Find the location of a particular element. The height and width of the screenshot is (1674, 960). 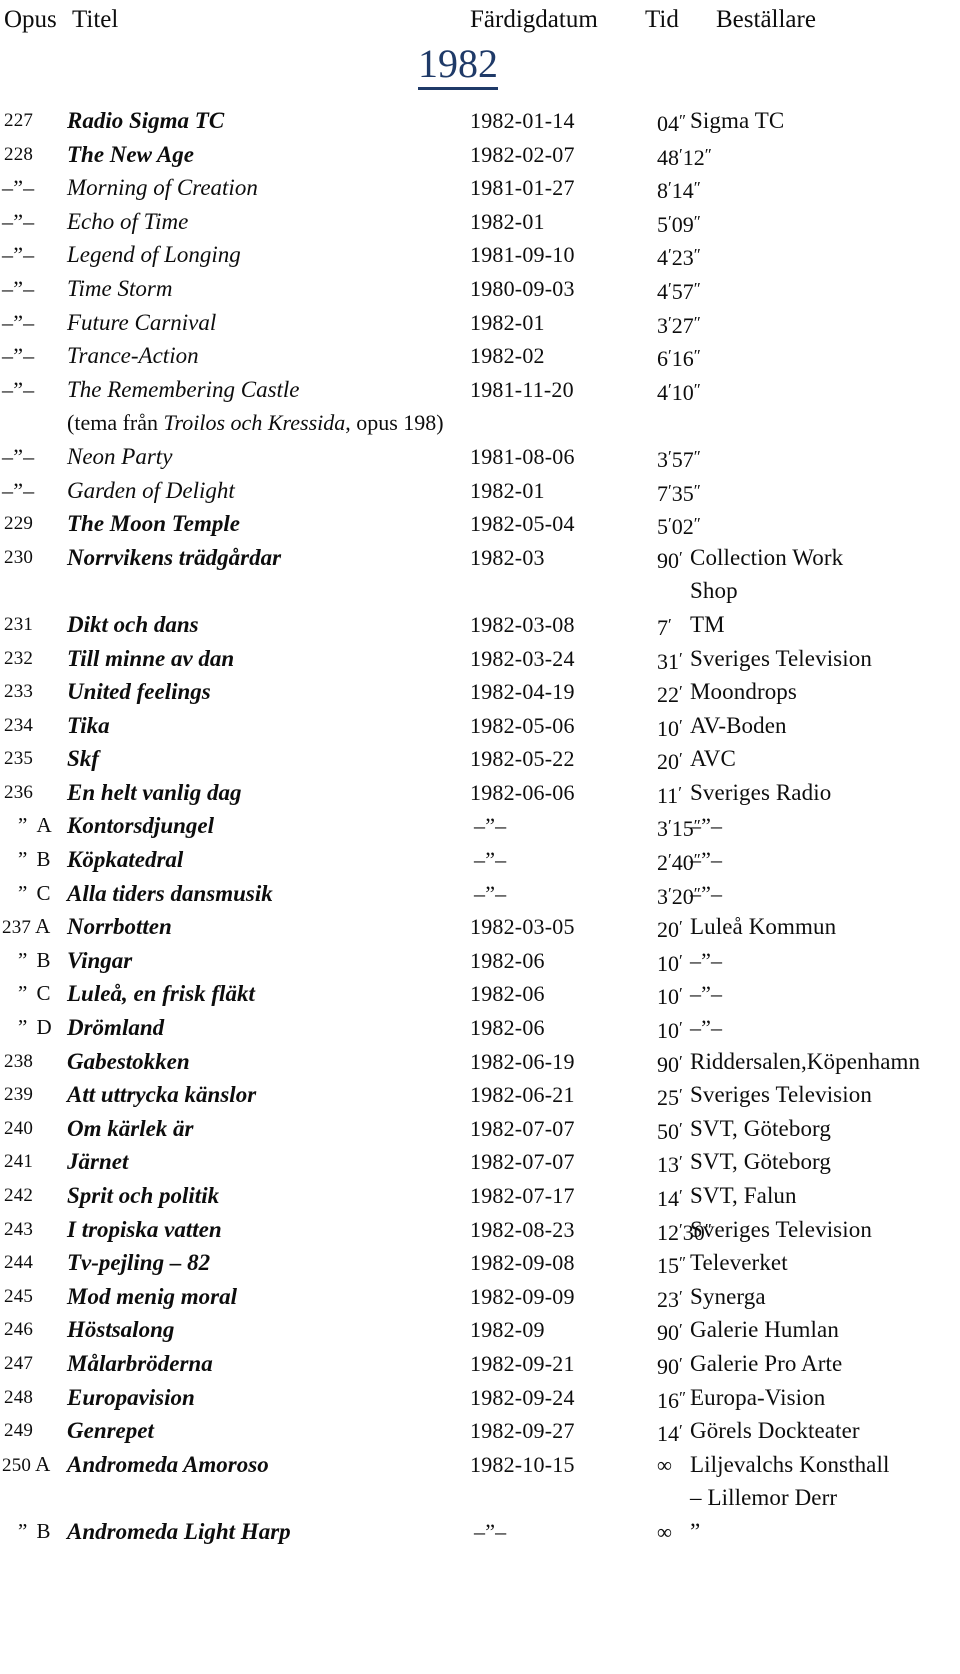

commissioner: SVT, Göteborg is located at coordinates (760, 1162).